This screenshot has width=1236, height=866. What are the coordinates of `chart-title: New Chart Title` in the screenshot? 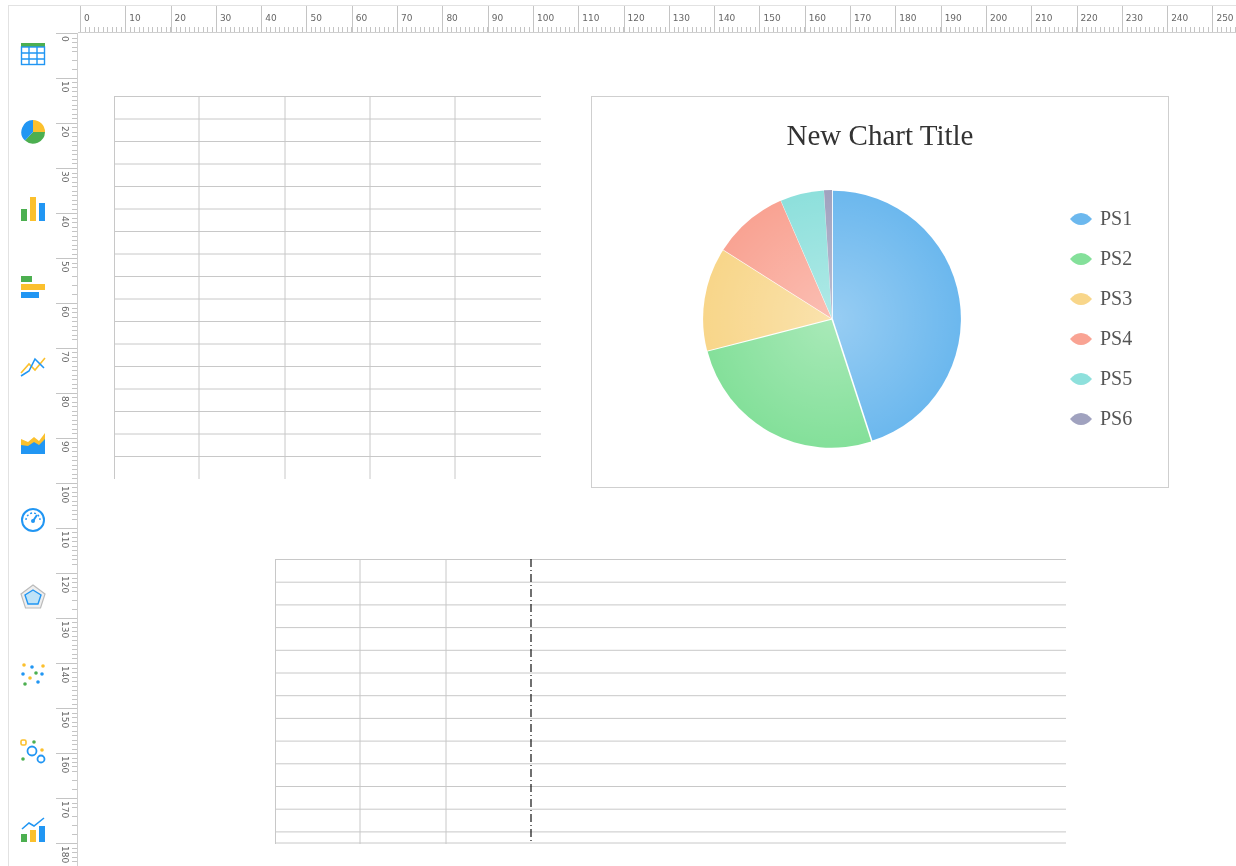 It's located at (880, 135).